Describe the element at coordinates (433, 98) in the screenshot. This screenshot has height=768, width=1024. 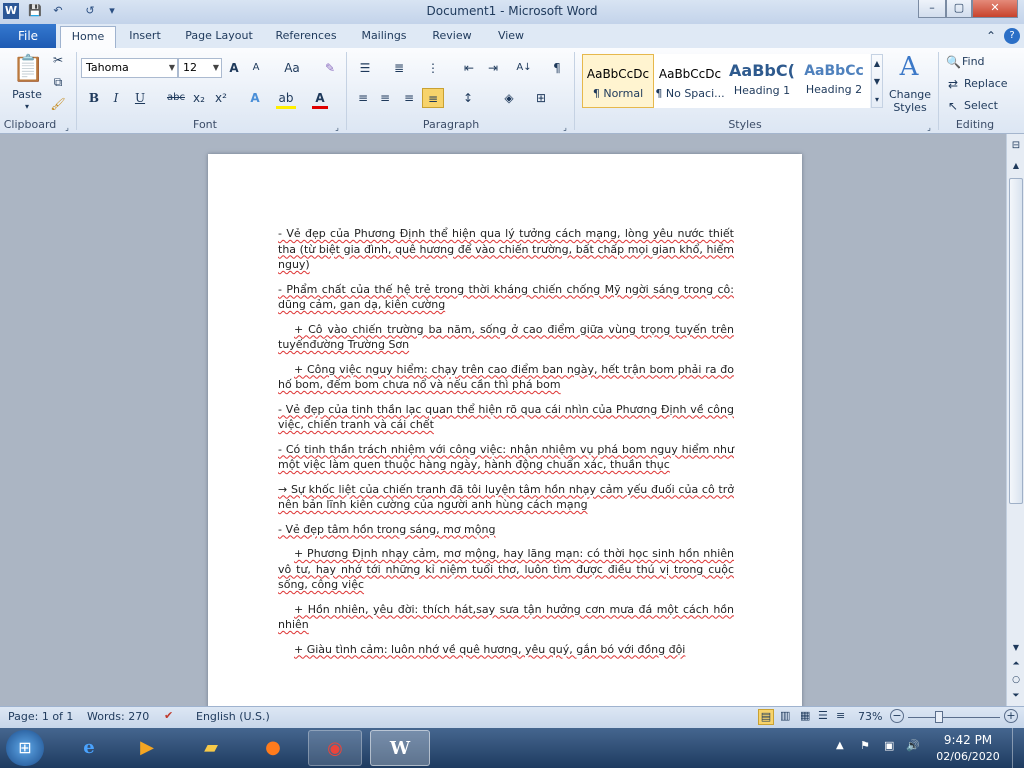
I see `justify-icon: ≡` at that location.